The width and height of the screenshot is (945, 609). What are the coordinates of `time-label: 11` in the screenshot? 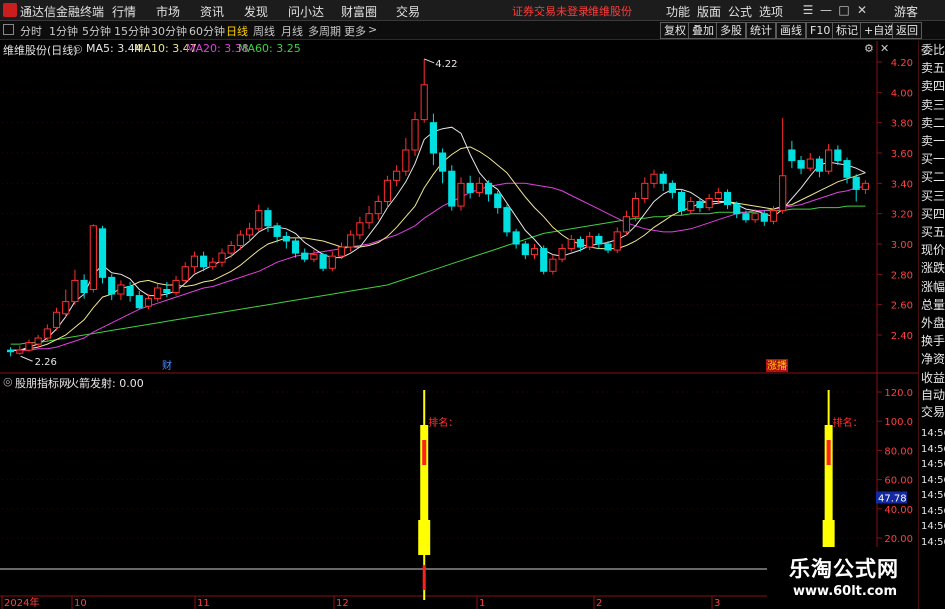 It's located at (203, 603).